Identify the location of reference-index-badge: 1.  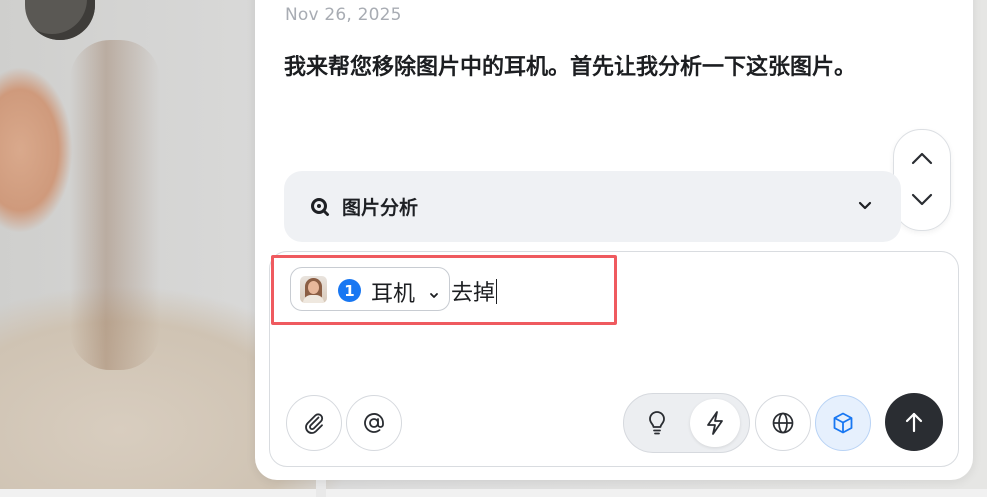
(349, 290).